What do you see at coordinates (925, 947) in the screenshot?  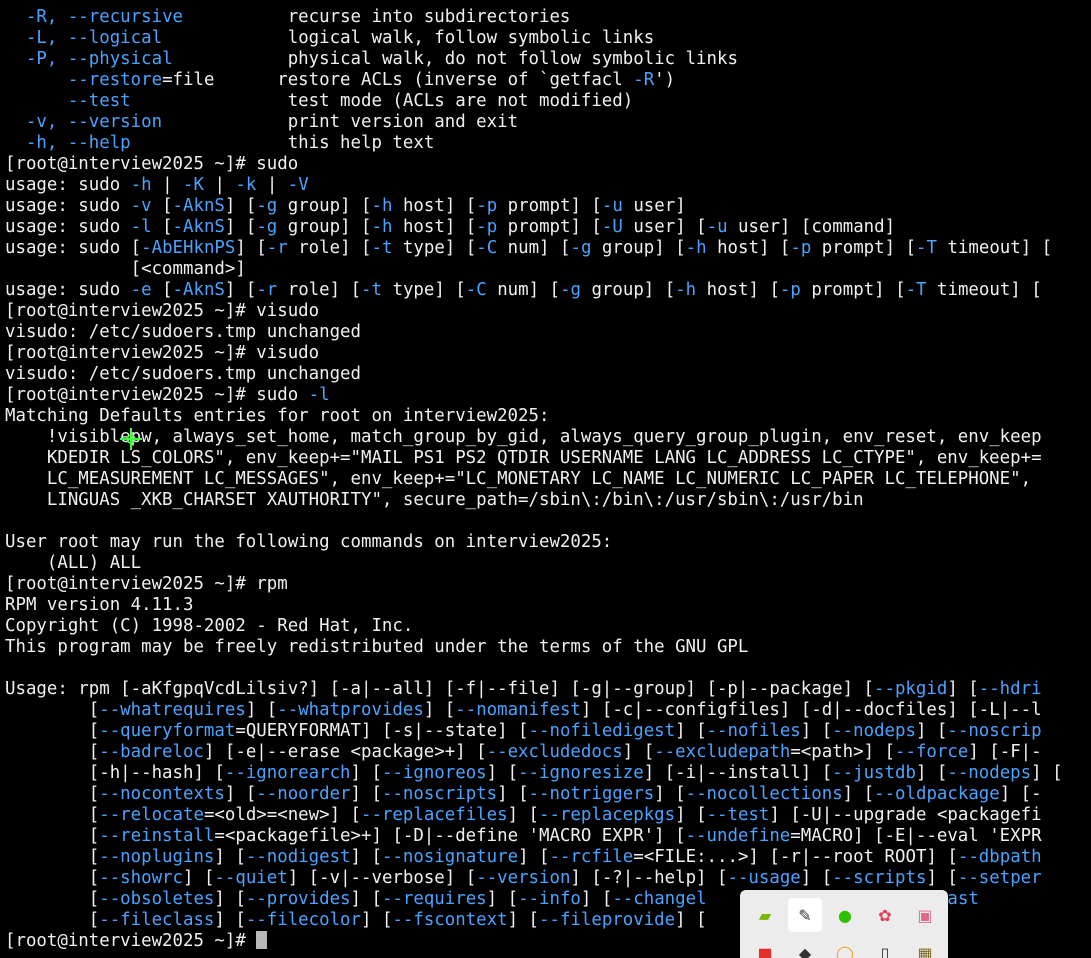 I see `grid-app-icon: ▦` at bounding box center [925, 947].